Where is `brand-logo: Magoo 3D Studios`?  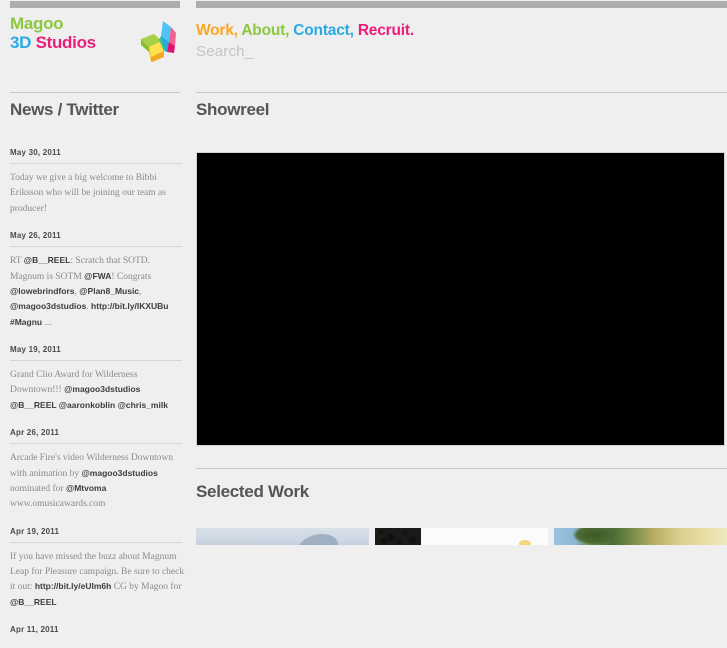
brand-logo: Magoo 3D Studios is located at coordinates (53, 33).